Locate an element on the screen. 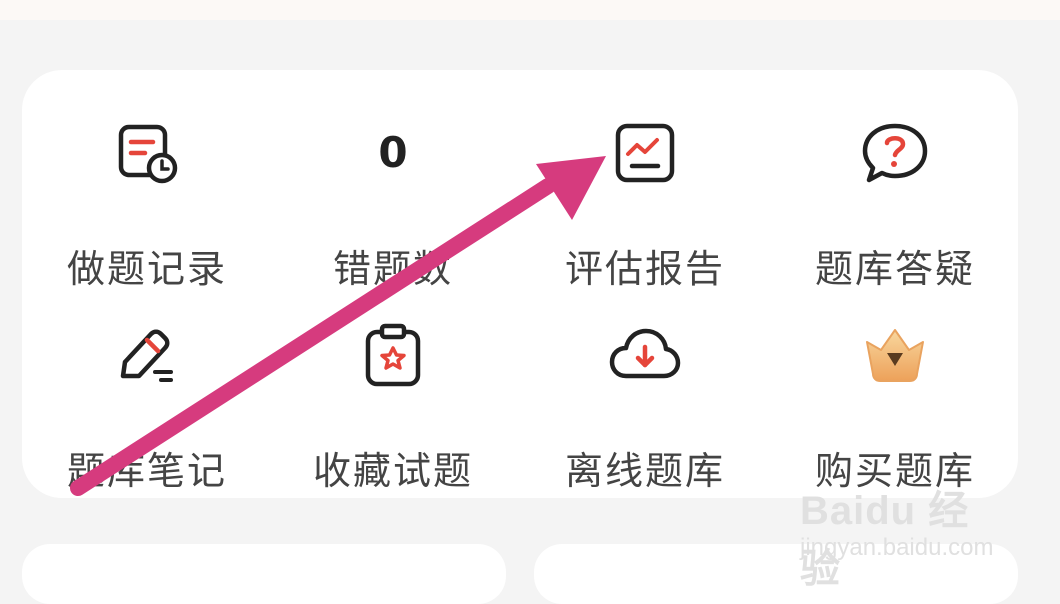 The height and width of the screenshot is (604, 1060). crown-icon is located at coordinates (895, 355).